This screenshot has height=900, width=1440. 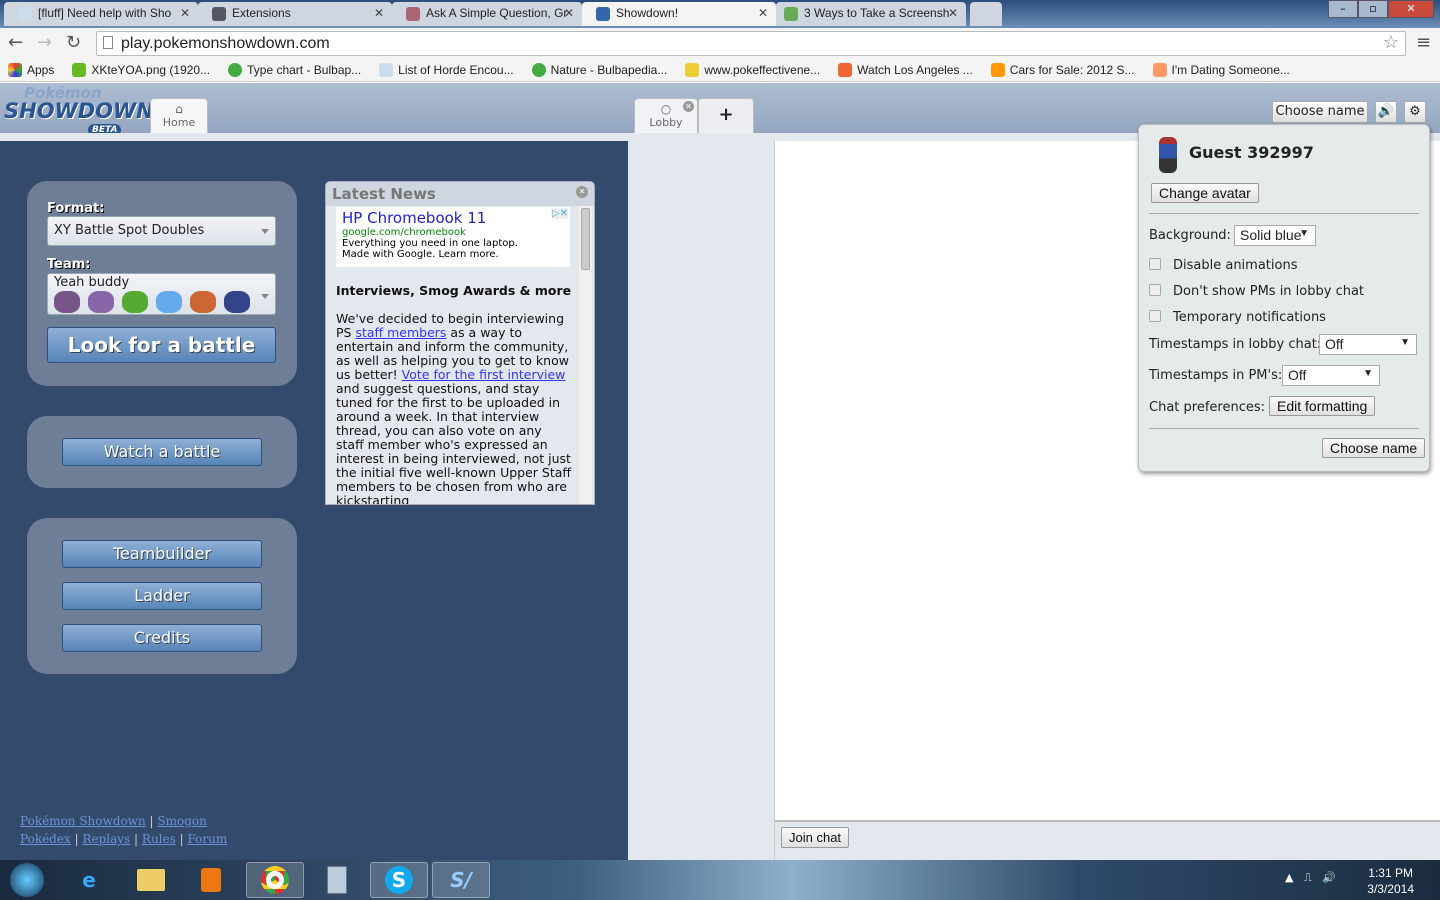 I want to click on staff-members-link: staff members, so click(x=400, y=332).